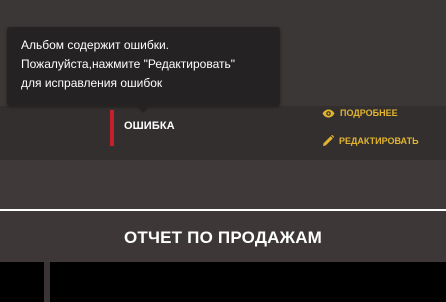 Image resolution: width=446 pixels, height=302 pixels. What do you see at coordinates (369, 113) in the screenshot?
I see `details-label: ПОДРОБНЕЕ` at bounding box center [369, 113].